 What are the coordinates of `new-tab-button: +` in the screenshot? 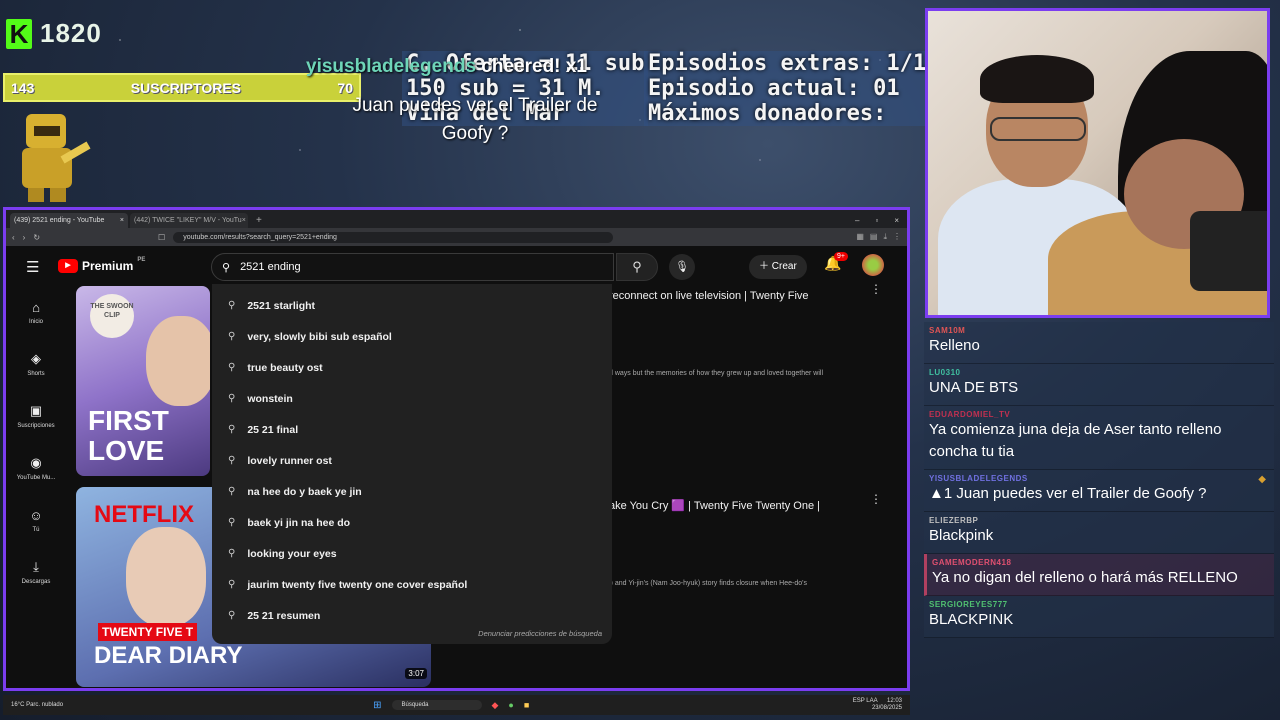 It's located at (259, 220).